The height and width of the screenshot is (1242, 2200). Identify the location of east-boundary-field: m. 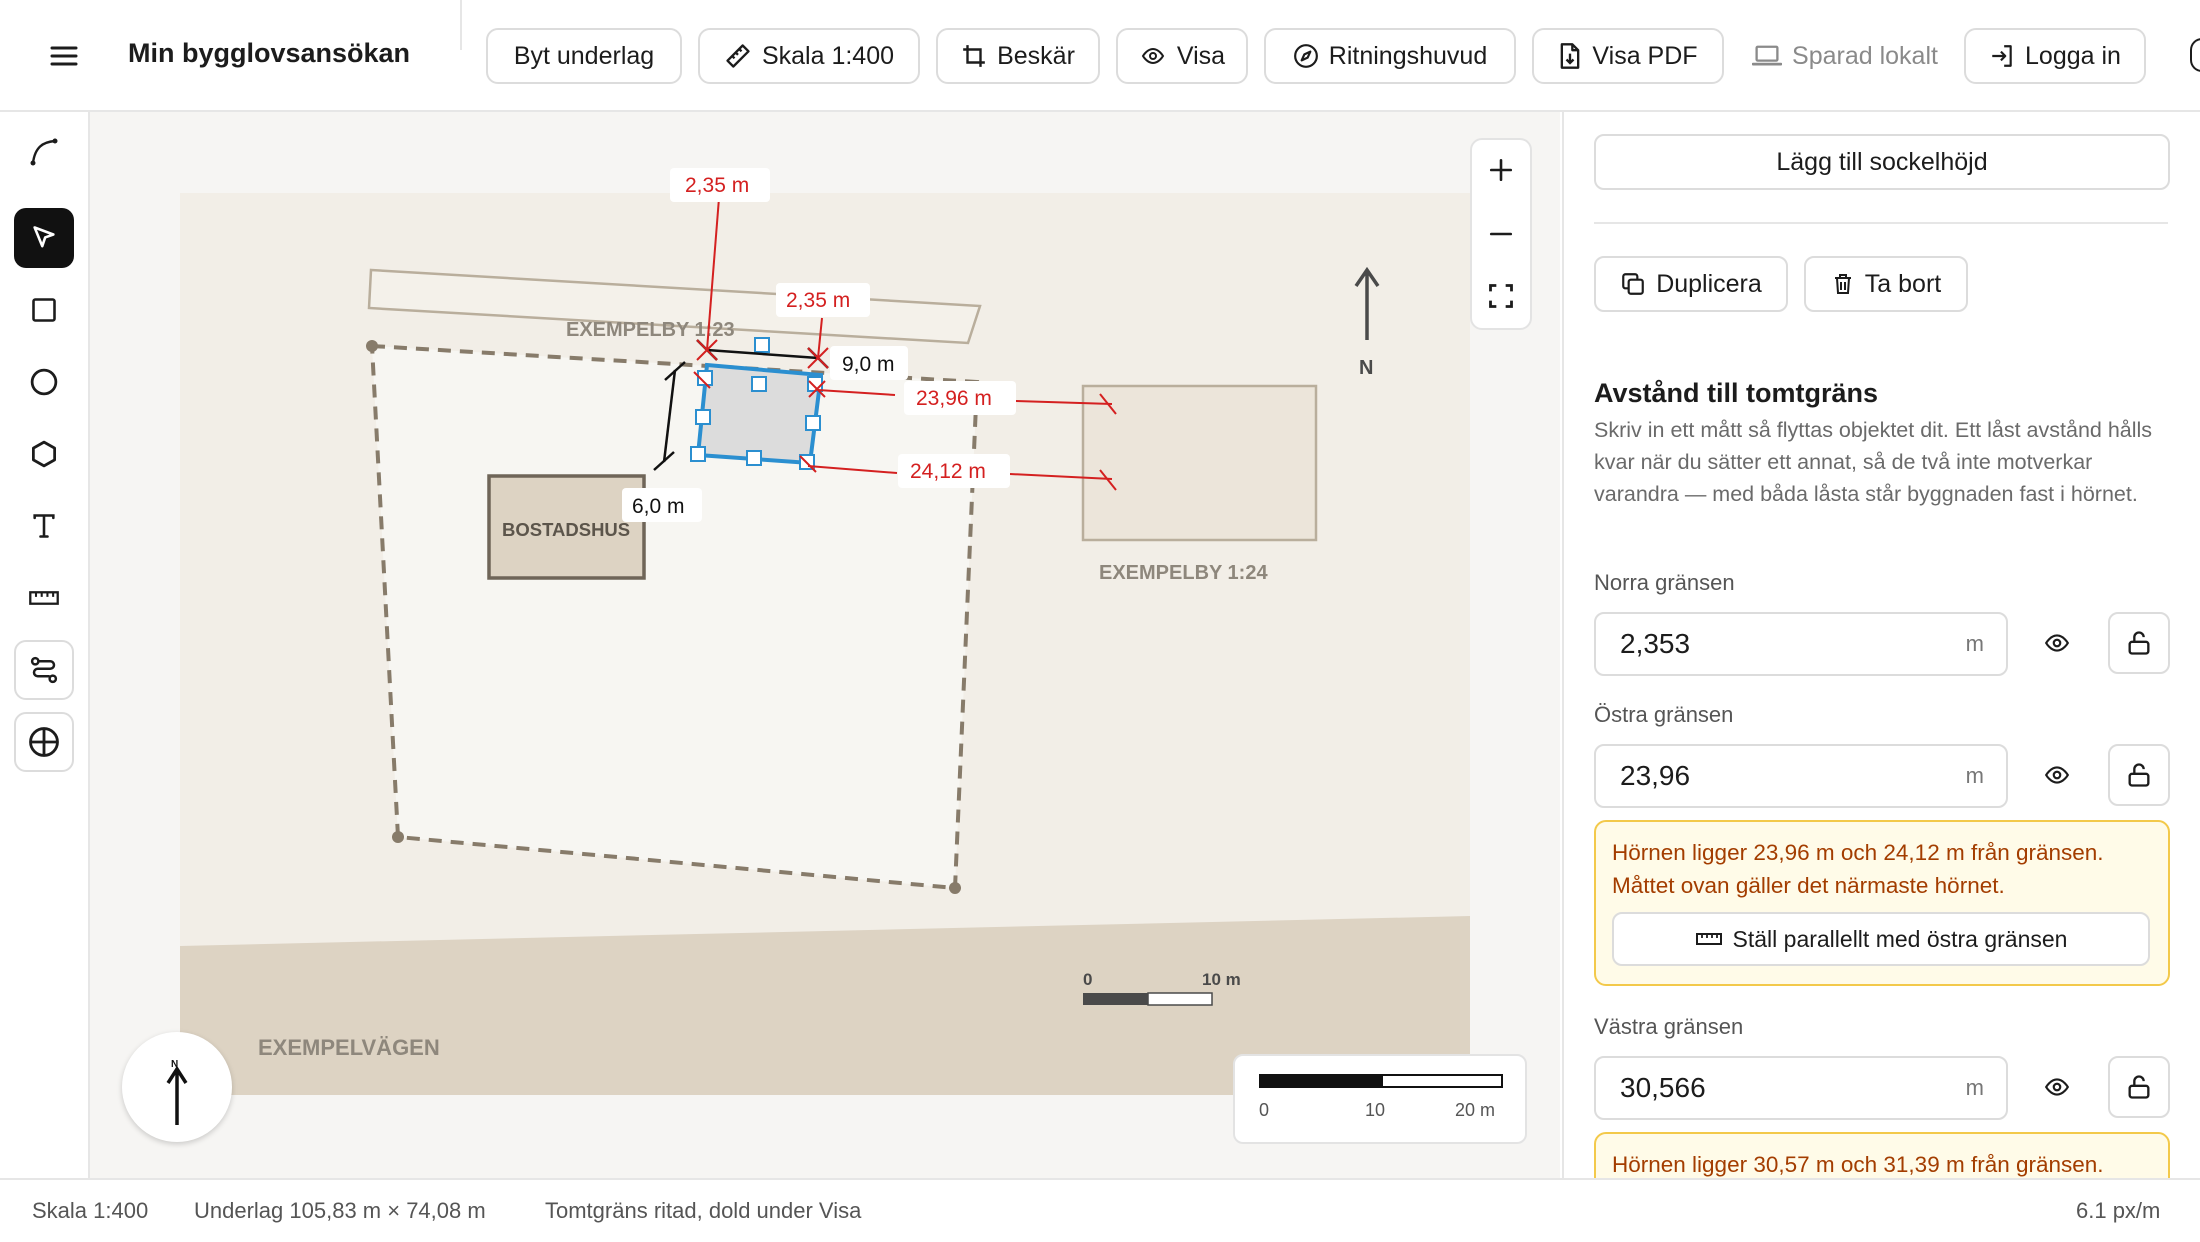
(1801, 776).